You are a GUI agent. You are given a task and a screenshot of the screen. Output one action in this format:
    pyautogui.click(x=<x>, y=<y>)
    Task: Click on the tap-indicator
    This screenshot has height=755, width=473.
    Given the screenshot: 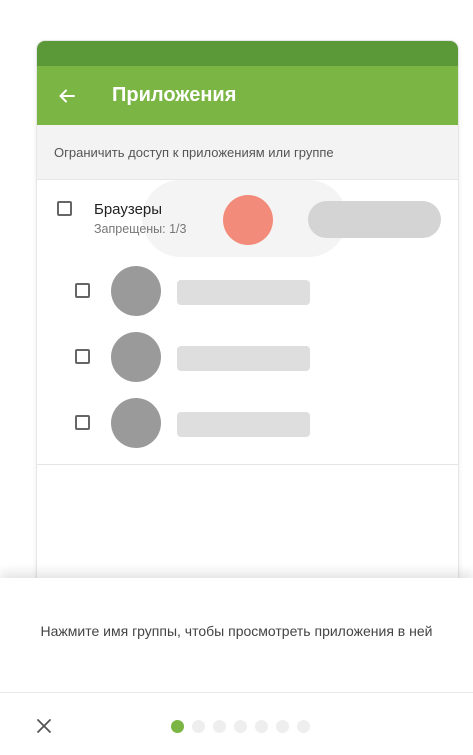 What is the action you would take?
    pyautogui.click(x=248, y=220)
    